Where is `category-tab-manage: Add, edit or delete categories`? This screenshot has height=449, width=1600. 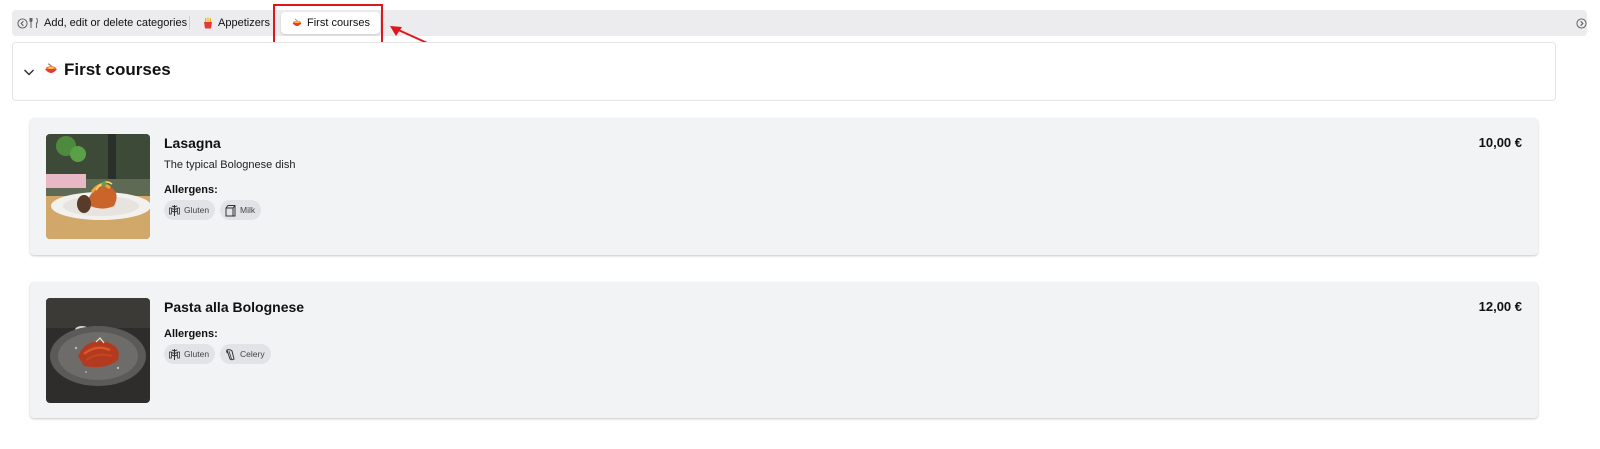
category-tab-manage: Add, edit or delete categories is located at coordinates (107, 23).